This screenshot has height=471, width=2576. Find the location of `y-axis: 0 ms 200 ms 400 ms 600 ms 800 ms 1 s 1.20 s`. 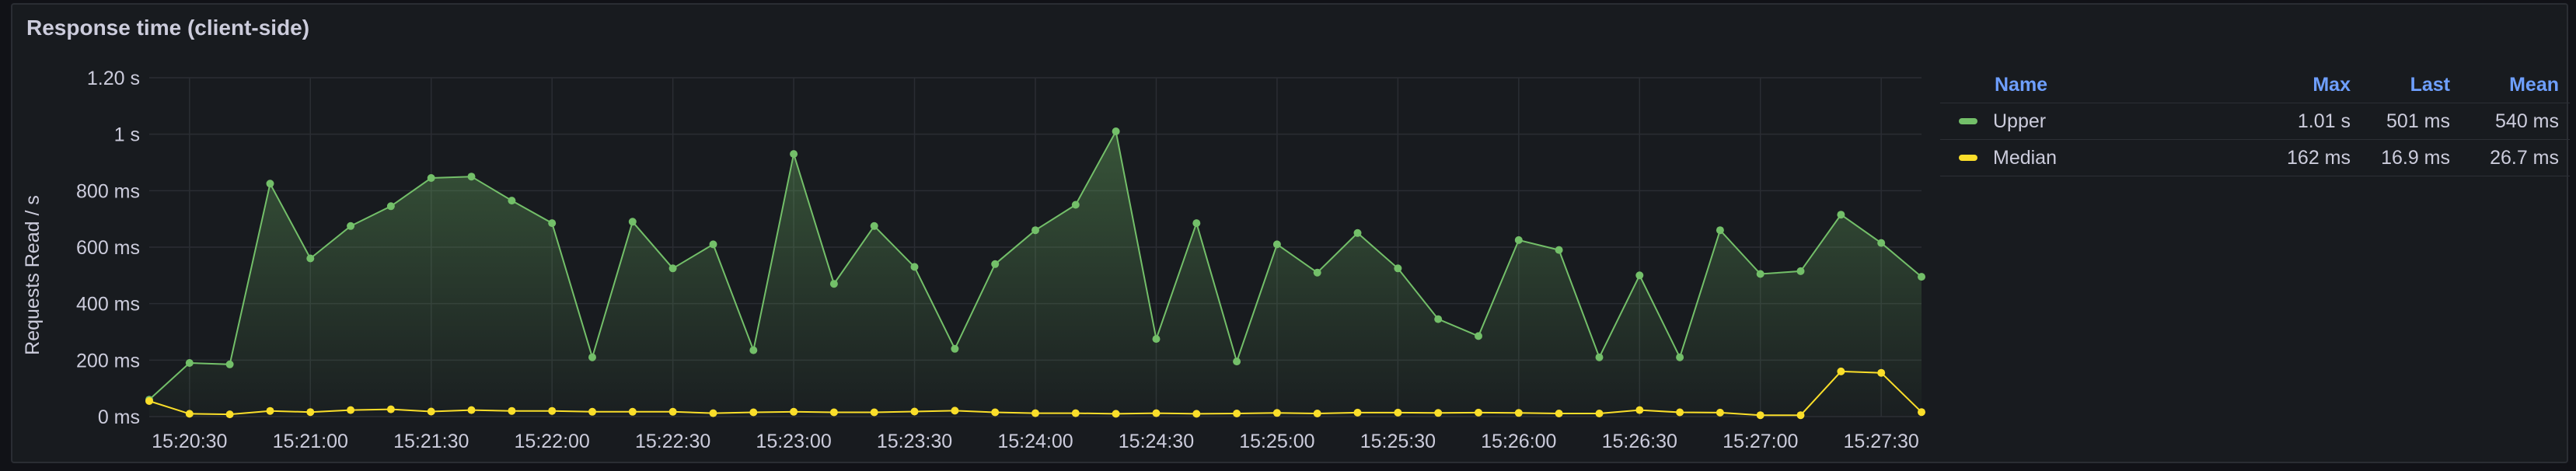

y-axis: 0 ms 200 ms 400 ms 600 ms 800 ms 1 s 1.20 s is located at coordinates (108, 248).